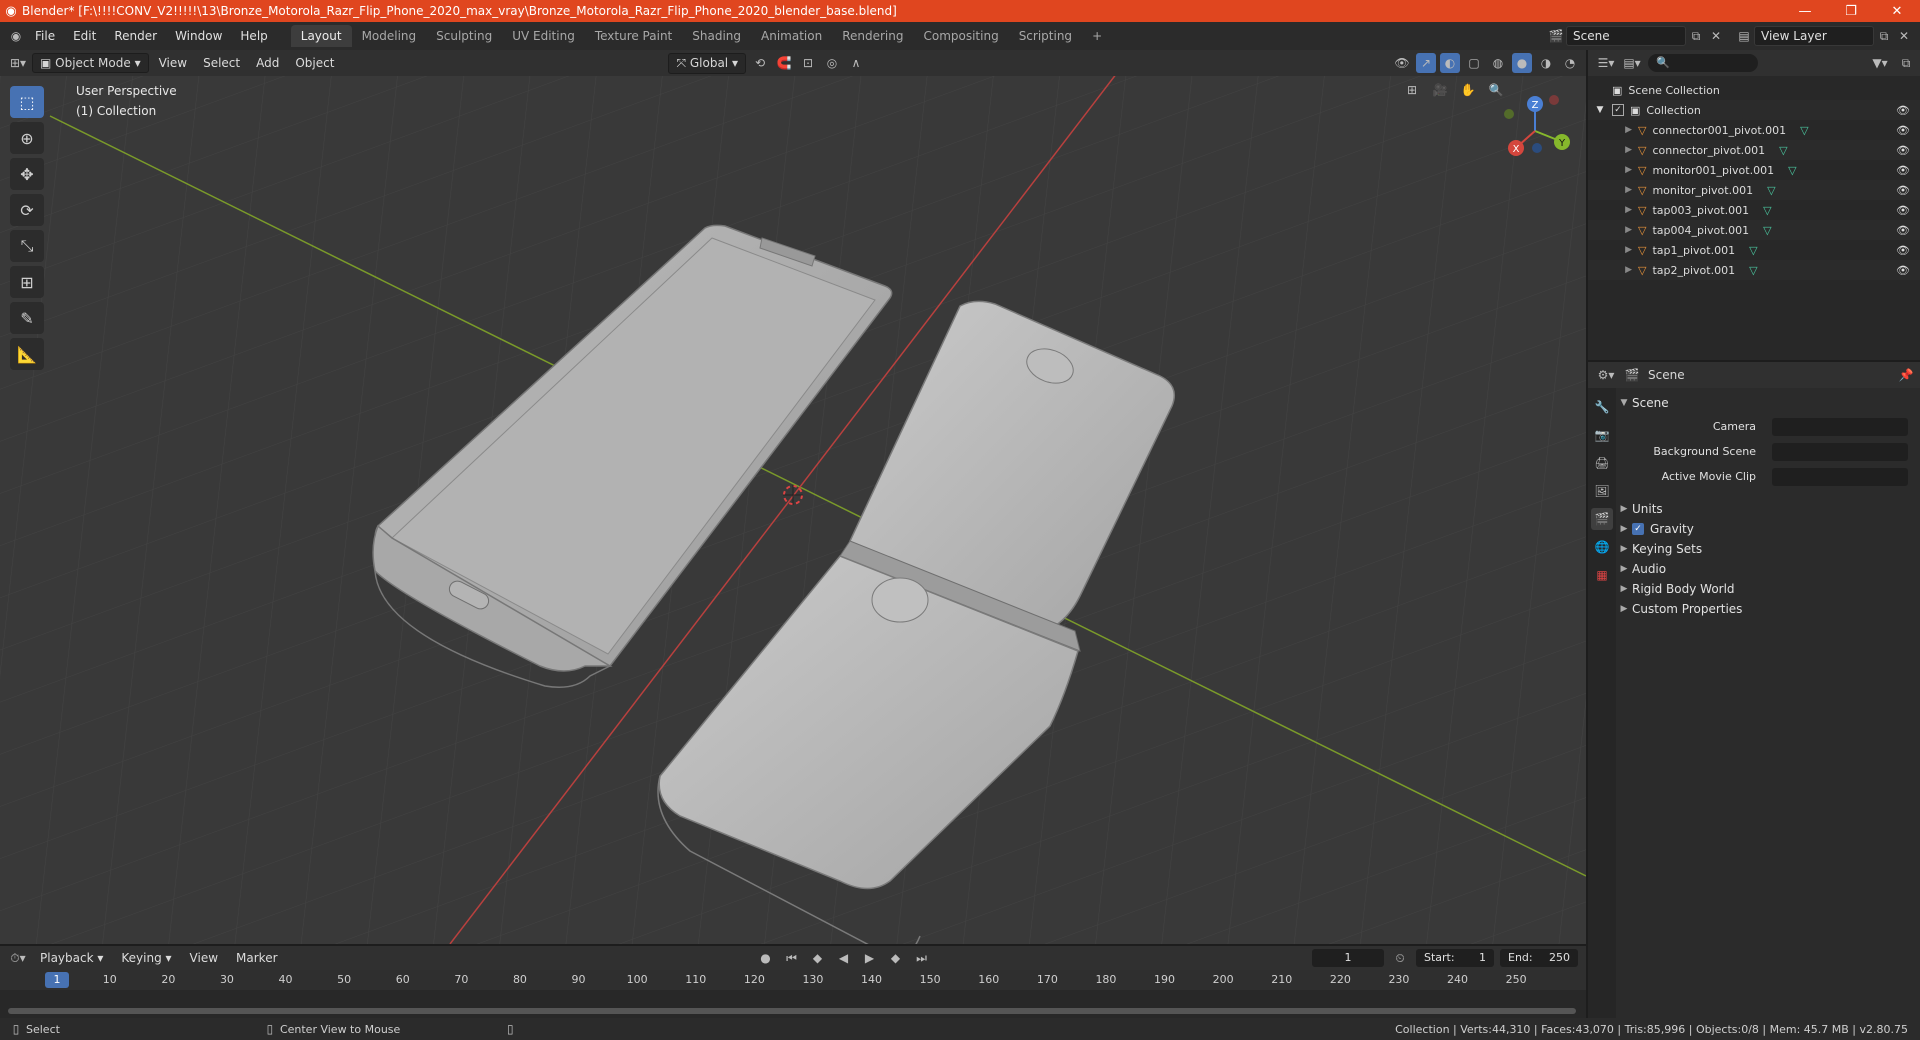 The height and width of the screenshot is (1040, 1920). Describe the element at coordinates (1498, 63) in the screenshot. I see `wireframe-shading-icon: ◍` at that location.